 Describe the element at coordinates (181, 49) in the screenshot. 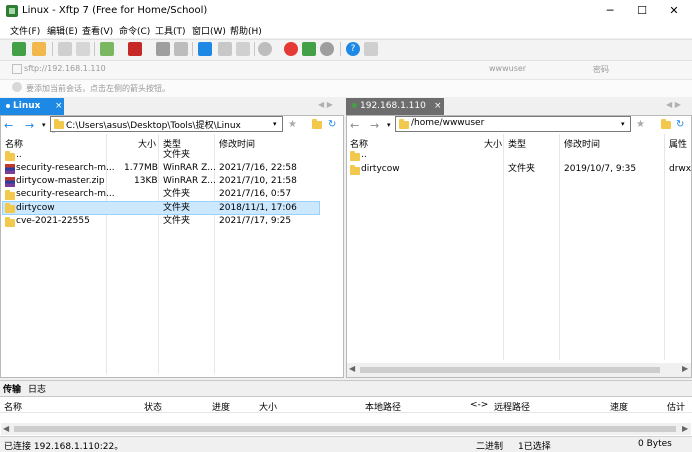

I see `transfer-icon` at that location.